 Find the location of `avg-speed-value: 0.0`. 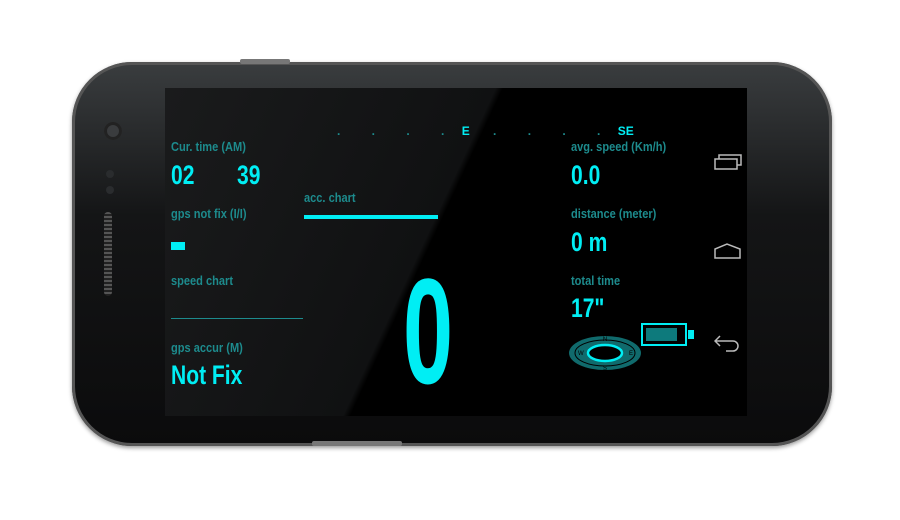

avg-speed-value: 0.0 is located at coordinates (586, 175).